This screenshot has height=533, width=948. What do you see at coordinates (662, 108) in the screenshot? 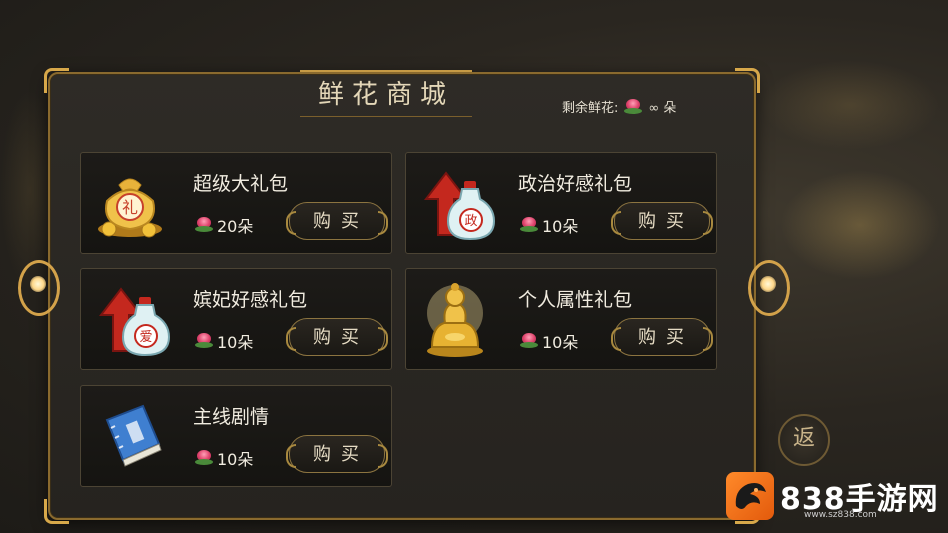
I see `remaining-flowers-value: ∞ 朵` at bounding box center [662, 108].